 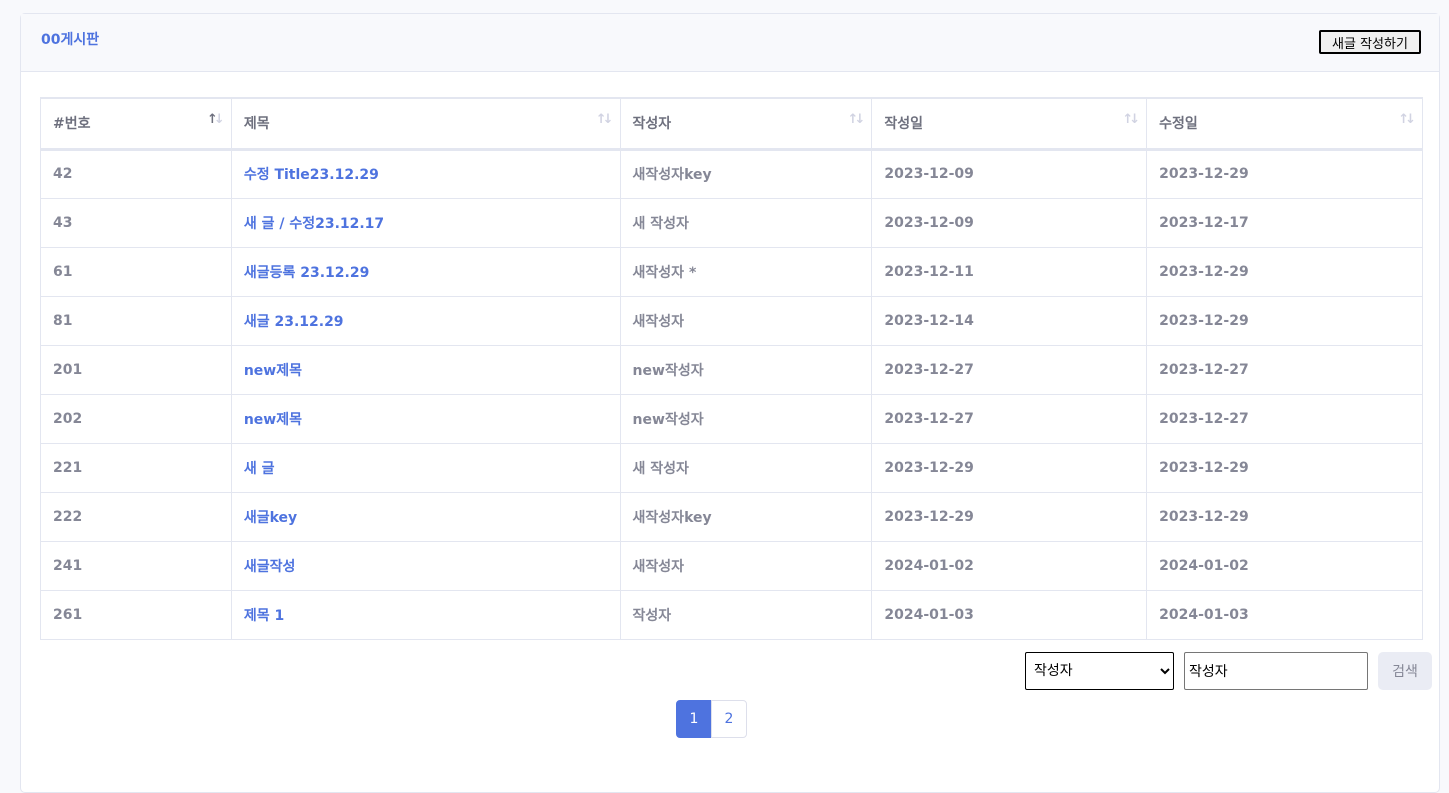 I want to click on table-row: 261 제목 1 작성자 2024-01-03 2024-01-03, so click(x=731, y=614).